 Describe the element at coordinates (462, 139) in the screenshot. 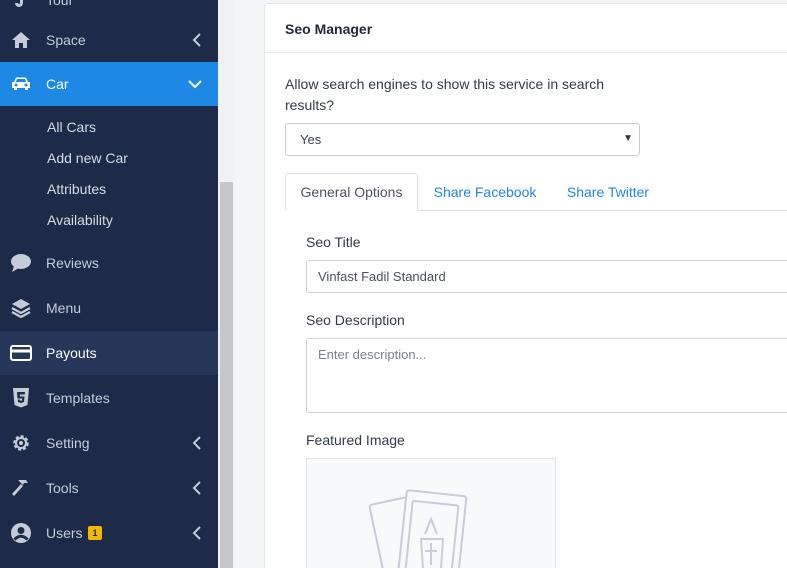

I see `allow-search-select: Yes ▼` at that location.